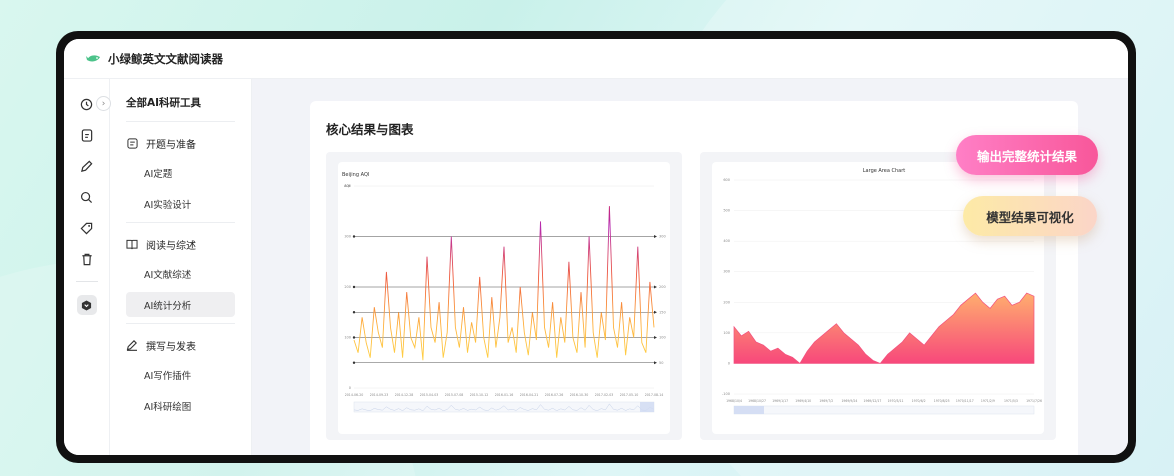  Describe the element at coordinates (87, 228) in the screenshot. I see `tag-icon` at that location.